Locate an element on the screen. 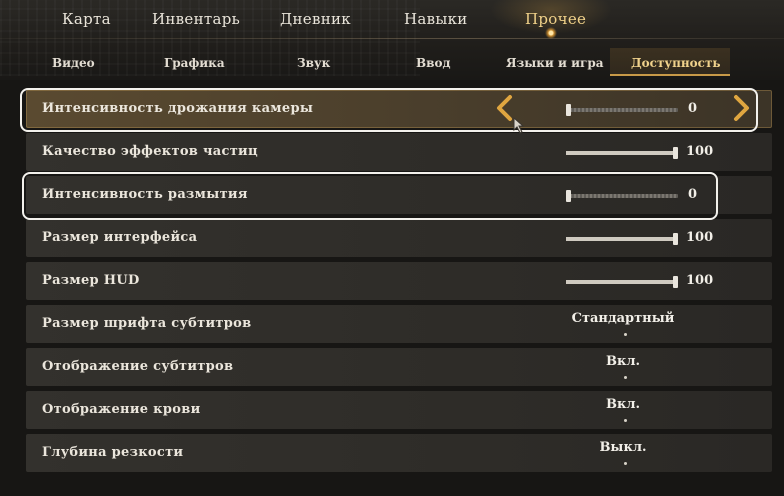 The width and height of the screenshot is (784, 496). setting-value: Выкл. is located at coordinates (623, 447).